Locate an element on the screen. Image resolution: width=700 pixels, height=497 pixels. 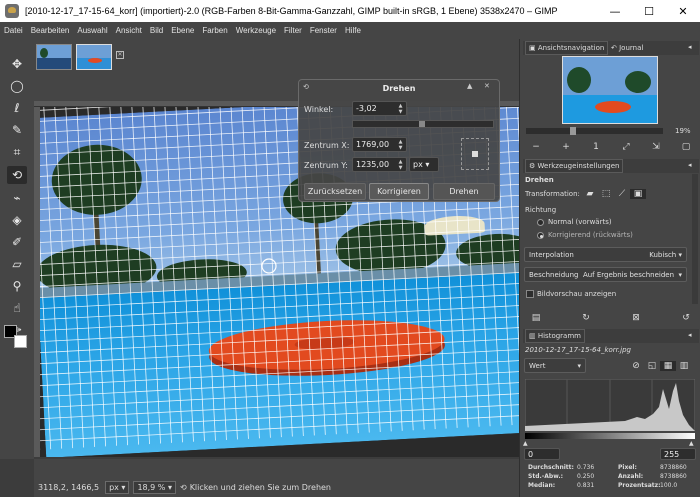
background-color-swatch is located at coordinates (20, 341).